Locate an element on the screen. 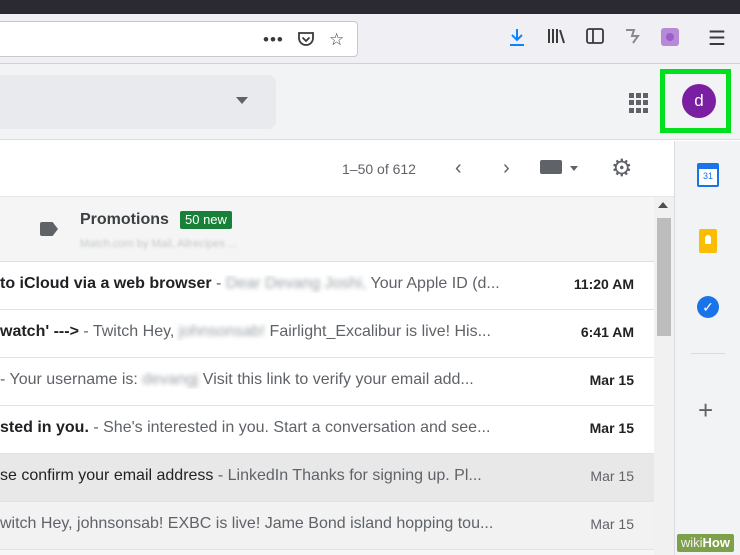 The width and height of the screenshot is (740, 555). email-blurred-text: johnsonsab! is located at coordinates (220, 331).